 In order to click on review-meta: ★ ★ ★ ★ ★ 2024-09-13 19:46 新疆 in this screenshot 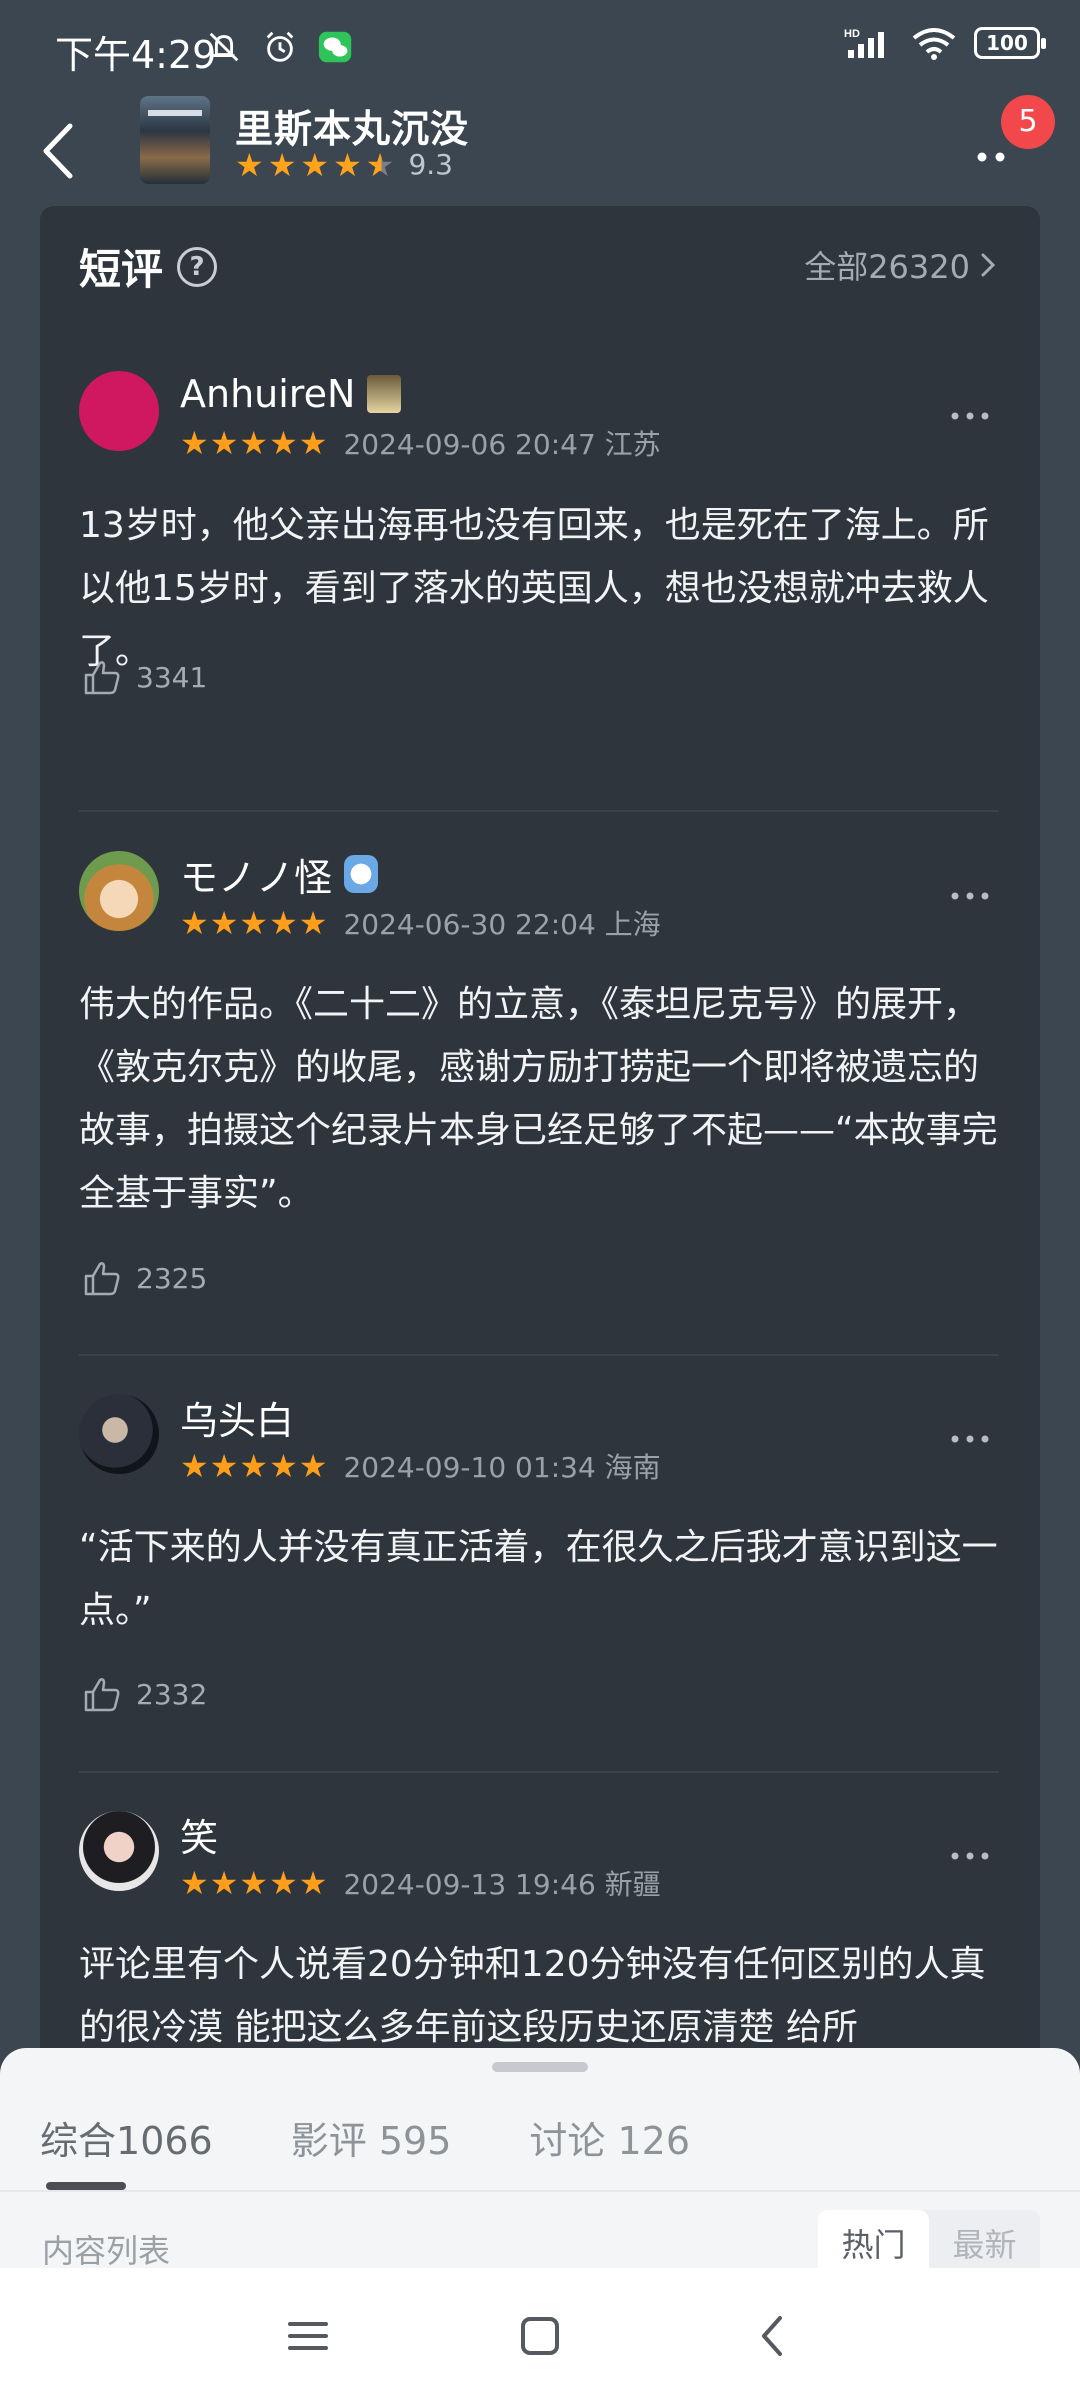, I will do `click(420, 1883)`.